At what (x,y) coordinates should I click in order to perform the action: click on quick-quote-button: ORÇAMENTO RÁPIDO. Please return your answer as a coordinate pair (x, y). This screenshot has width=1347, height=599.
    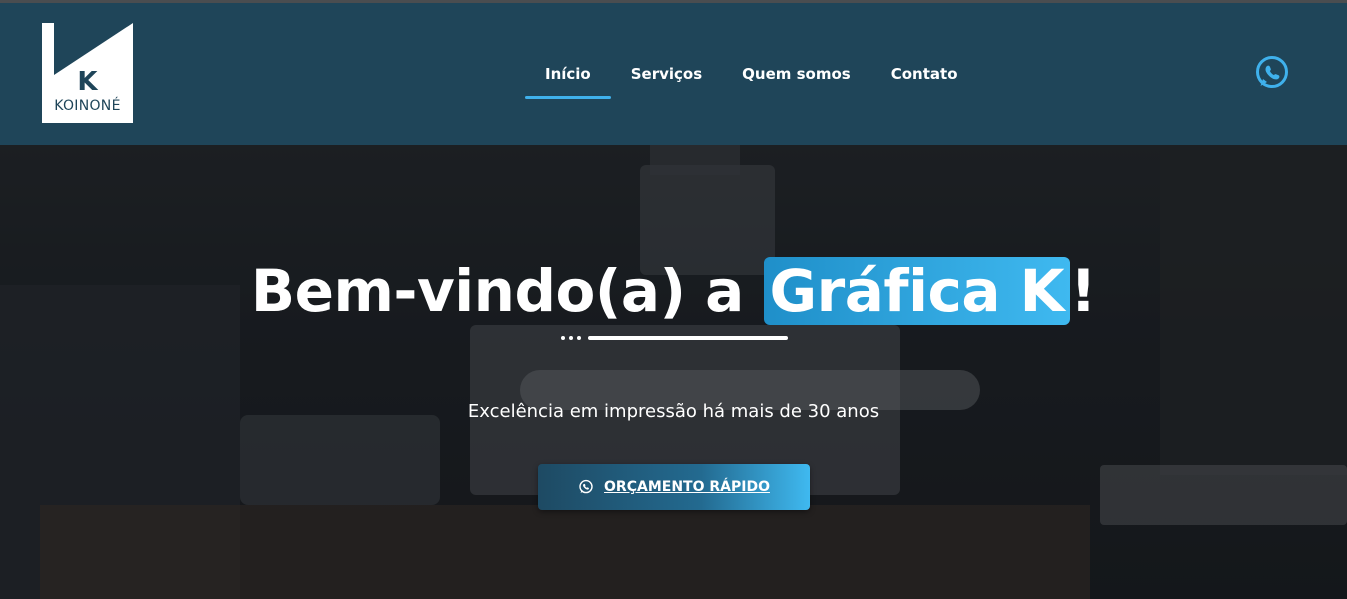
    Looking at the image, I should click on (674, 487).